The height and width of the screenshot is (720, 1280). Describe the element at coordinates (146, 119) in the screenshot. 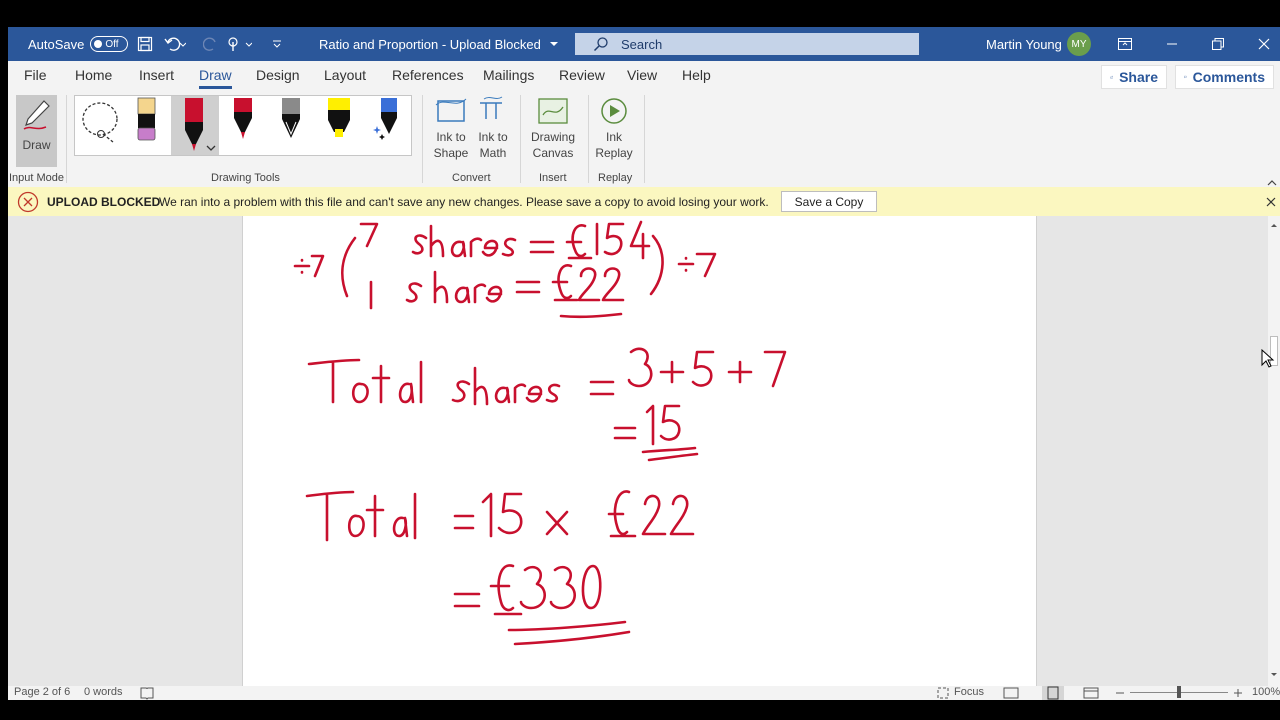

I see `eraser-icon` at that location.